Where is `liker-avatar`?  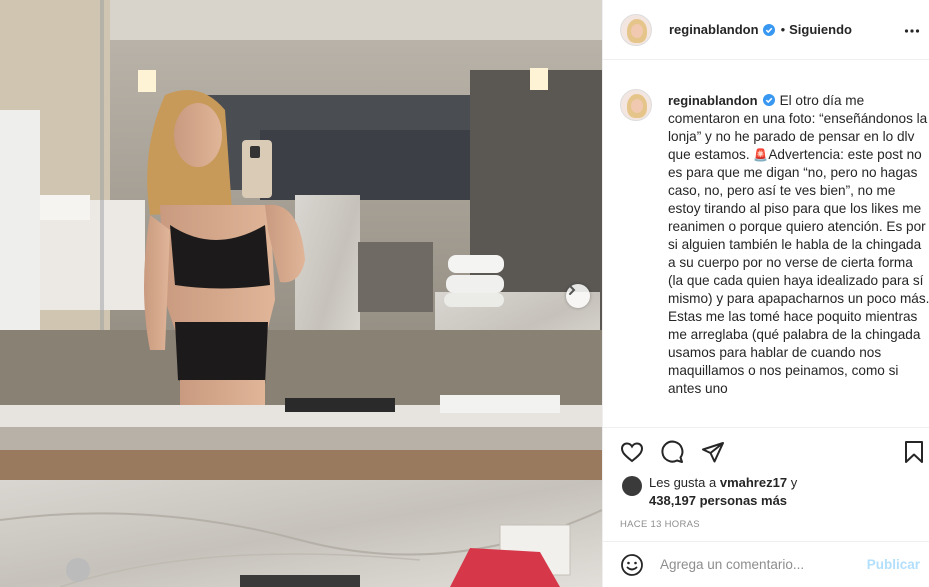
liker-avatar is located at coordinates (632, 486).